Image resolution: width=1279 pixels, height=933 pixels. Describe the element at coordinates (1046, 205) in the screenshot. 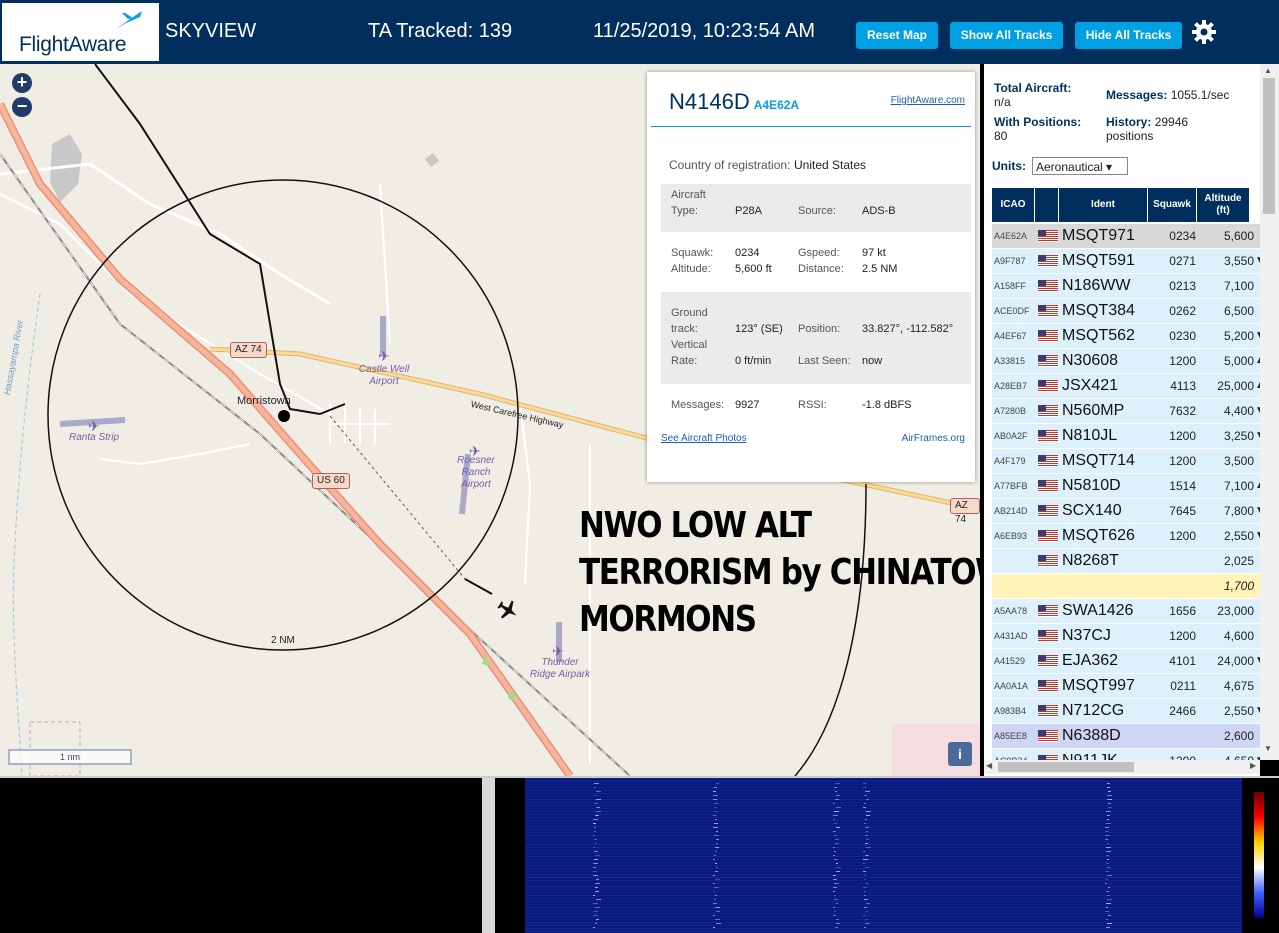

I see `col-header-flag` at that location.